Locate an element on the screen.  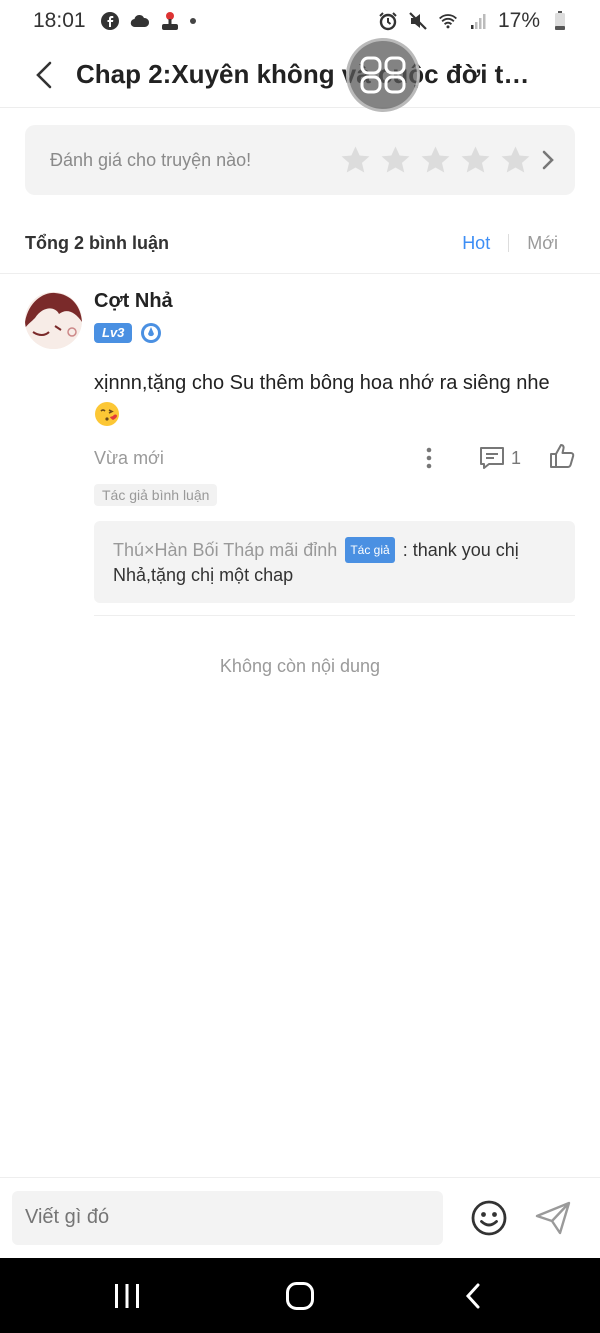
vip-badge-icon is located at coordinates (151, 333).